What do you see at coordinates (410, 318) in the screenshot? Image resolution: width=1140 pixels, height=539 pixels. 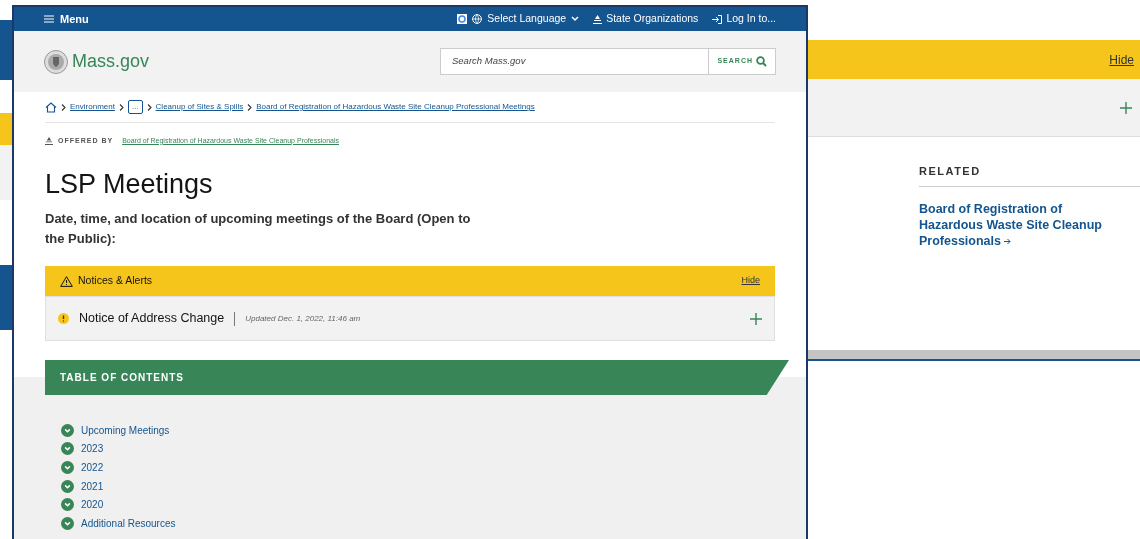 I see `alert-item: Notice of Address Change Updated Dec. 1, 2022, 11:46 am` at bounding box center [410, 318].